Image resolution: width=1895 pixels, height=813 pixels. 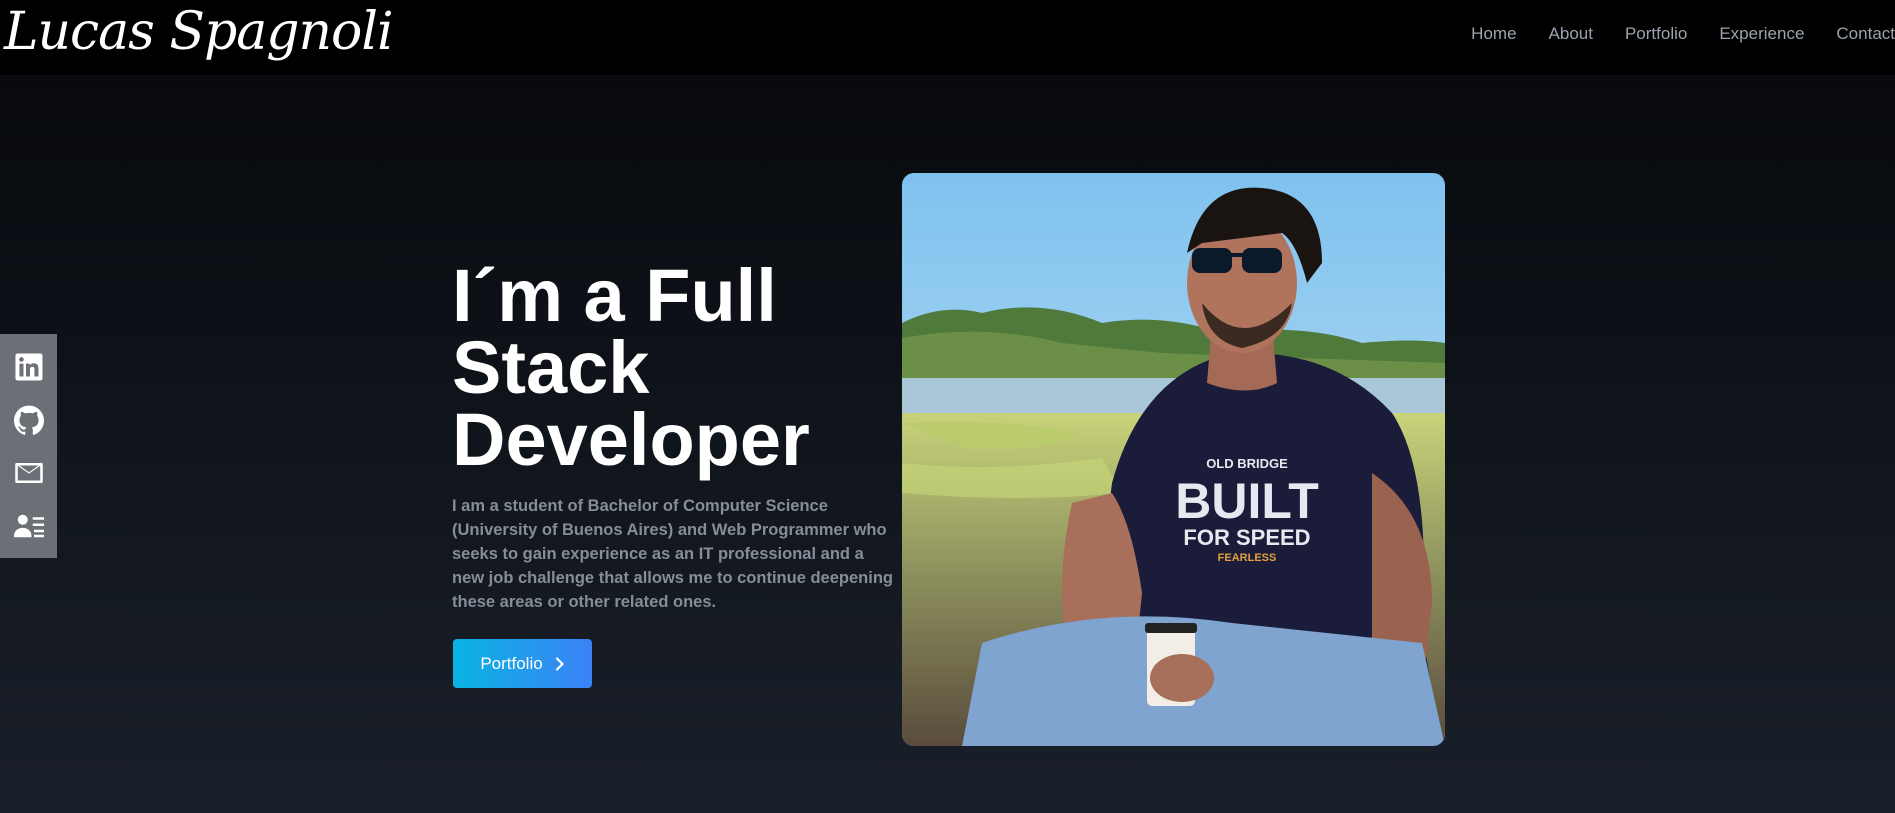 What do you see at coordinates (1865, 34) in the screenshot?
I see `nav-link-contact: Contact` at bounding box center [1865, 34].